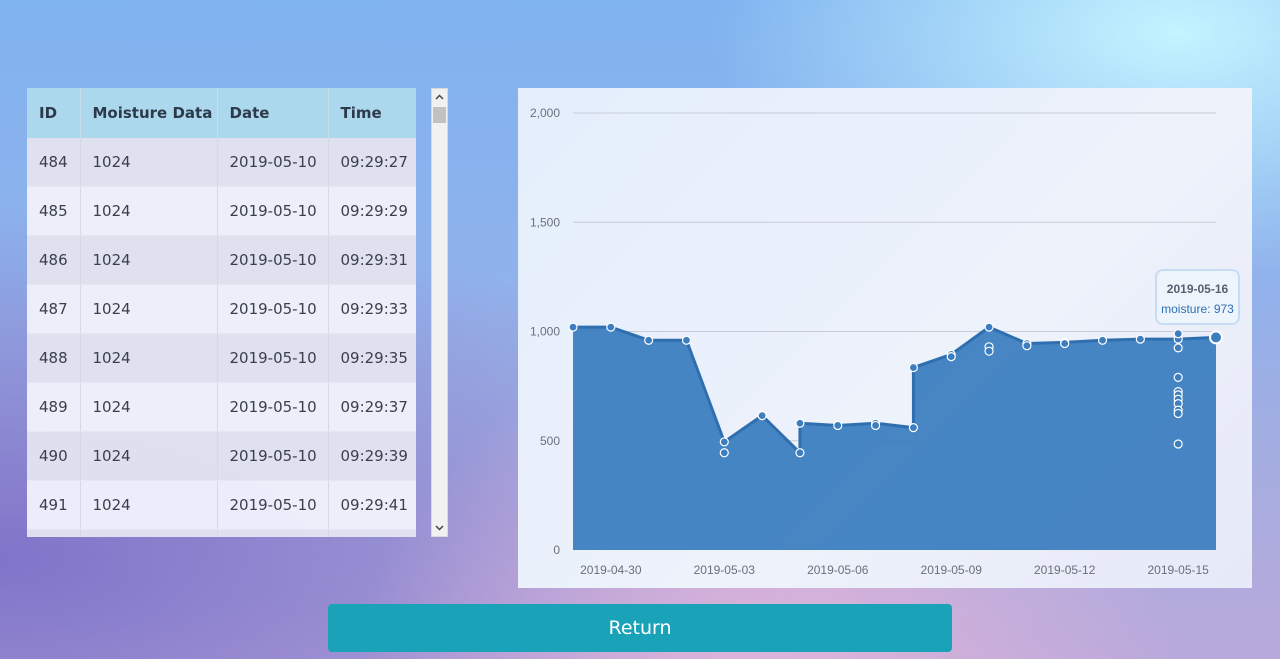 The image size is (1280, 659). I want to click on table-scrollbar, so click(439, 312).